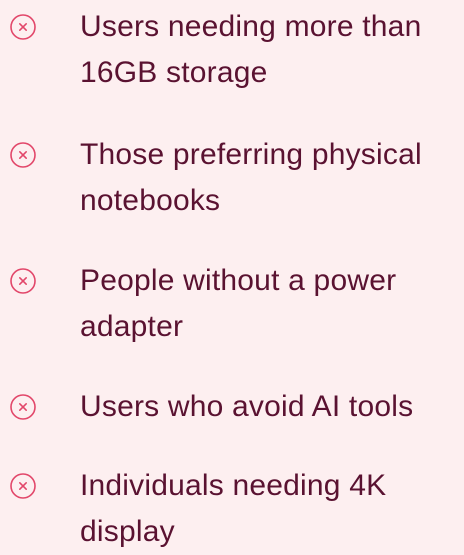  What do you see at coordinates (251, 177) in the screenshot?
I see `list-item-label: Those preferring physical notebooks` at bounding box center [251, 177].